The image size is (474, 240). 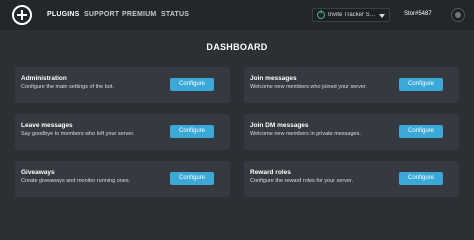 I want to click on card-title: Reward roles, so click(x=270, y=172).